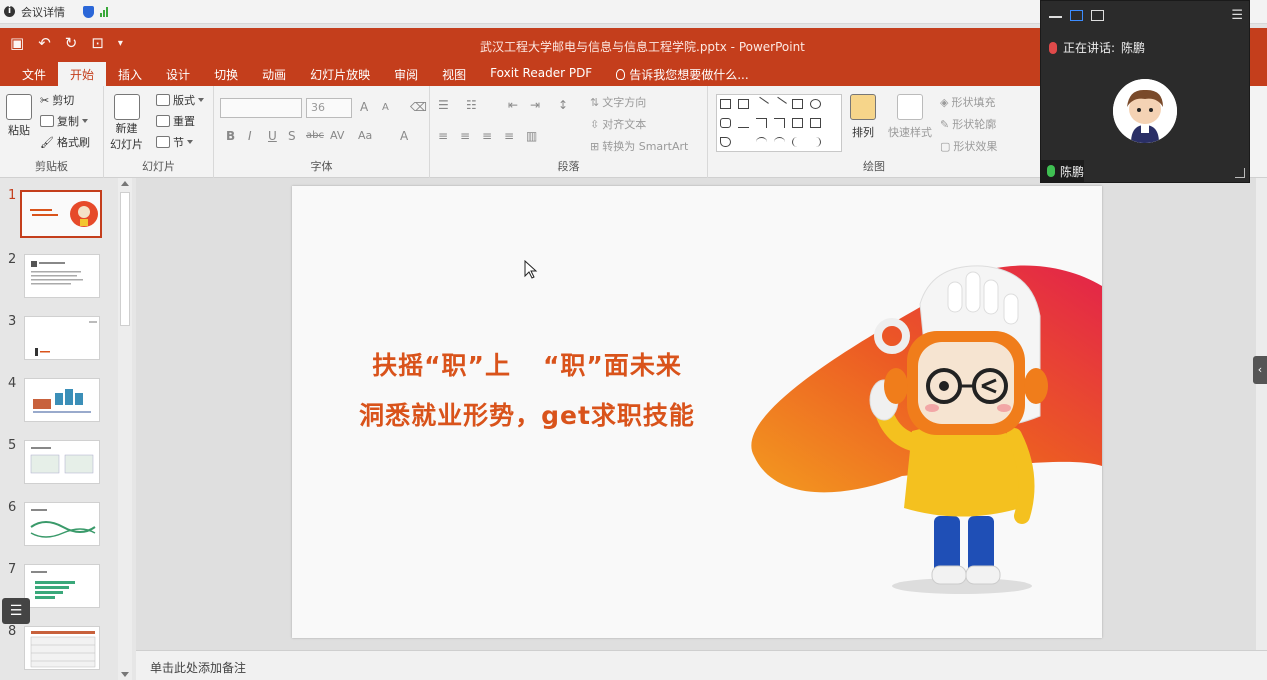  Describe the element at coordinates (9, 11) in the screenshot. I see `info-icon: i` at that location.